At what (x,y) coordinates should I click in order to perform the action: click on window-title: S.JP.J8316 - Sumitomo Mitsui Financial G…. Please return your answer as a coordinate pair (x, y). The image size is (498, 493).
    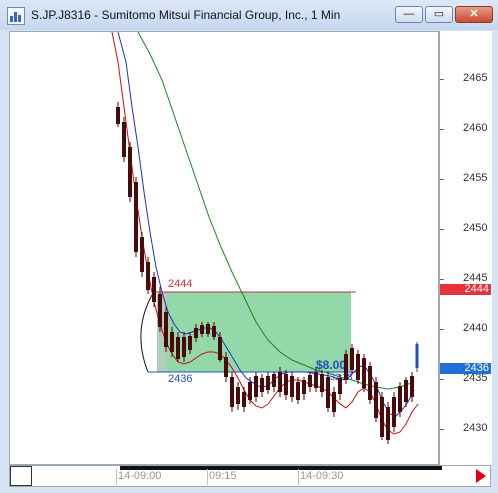
    Looking at the image, I should click on (186, 15).